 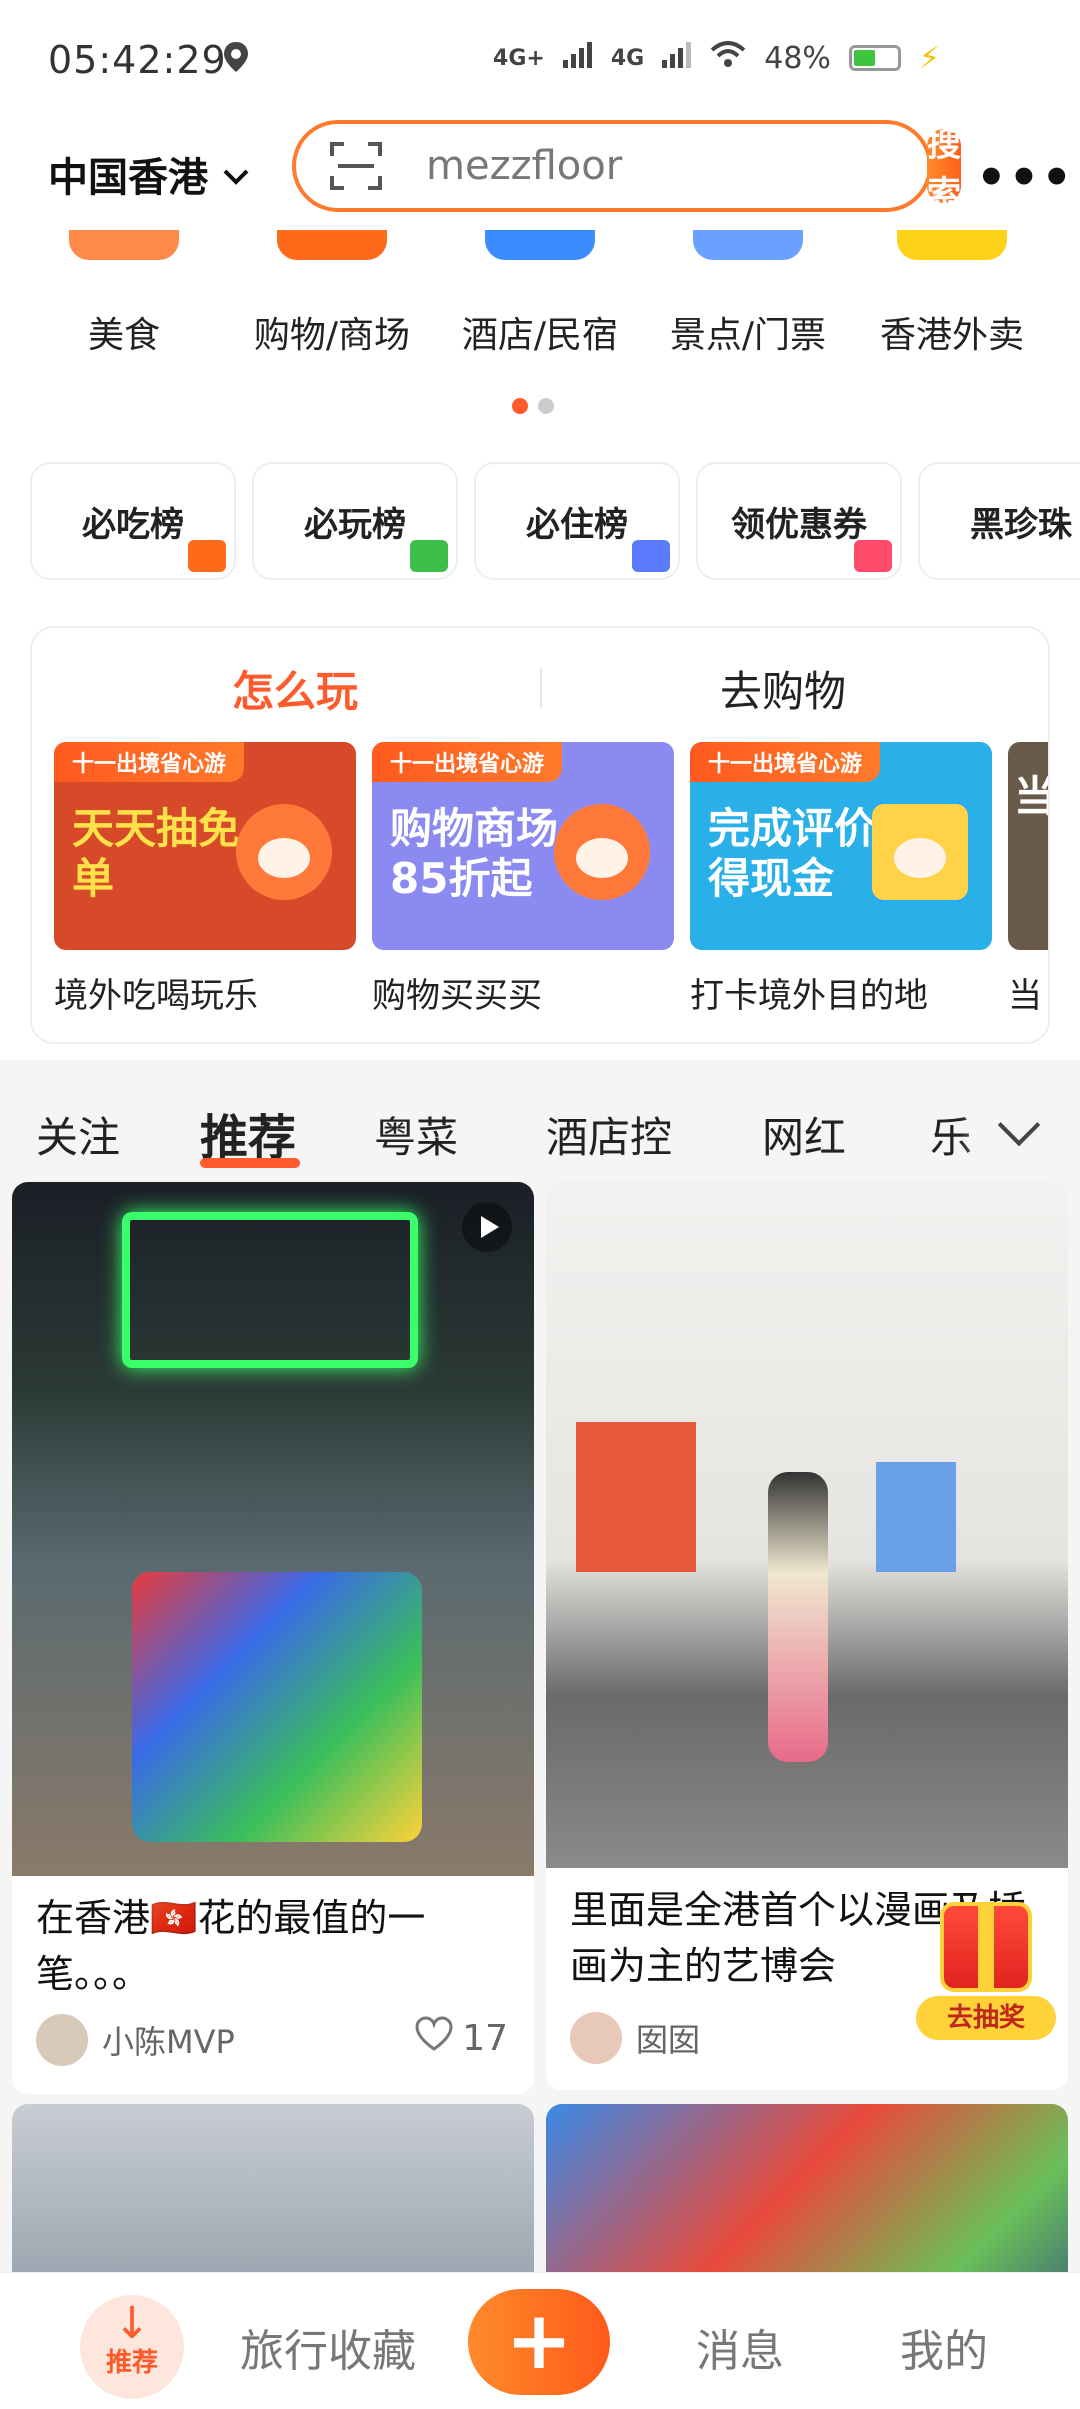 What do you see at coordinates (577, 58) in the screenshot?
I see `signal-icon` at bounding box center [577, 58].